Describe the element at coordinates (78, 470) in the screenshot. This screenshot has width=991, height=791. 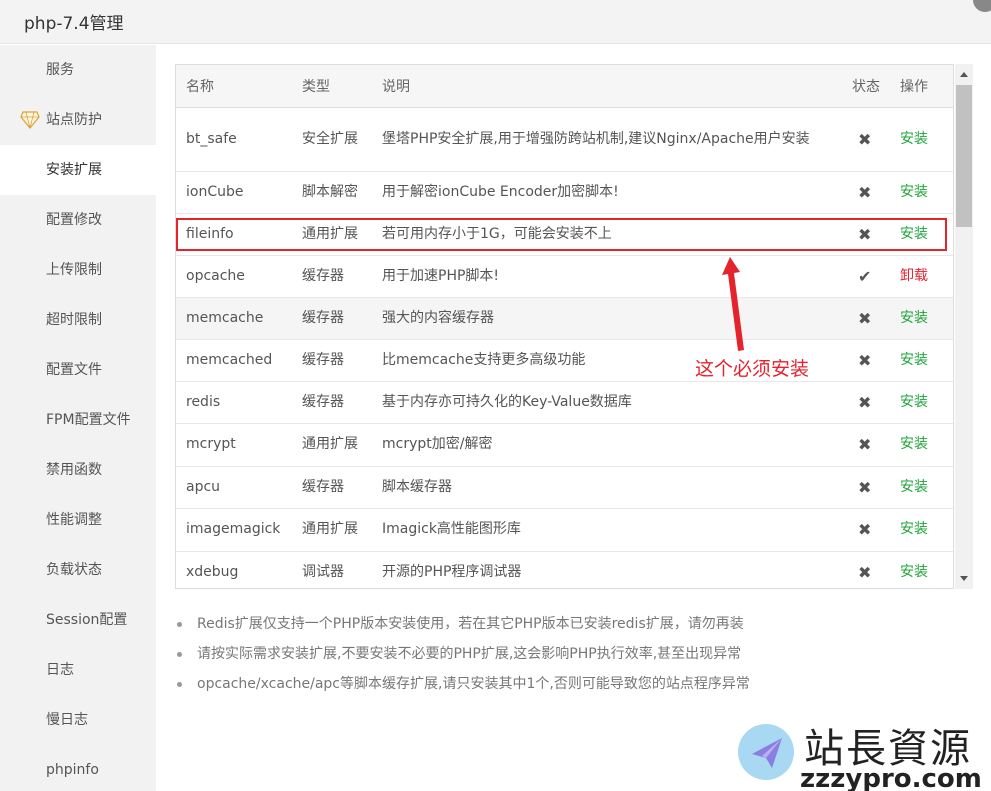
I see `sidebar-item-disabled-functions: 禁用函数` at that location.